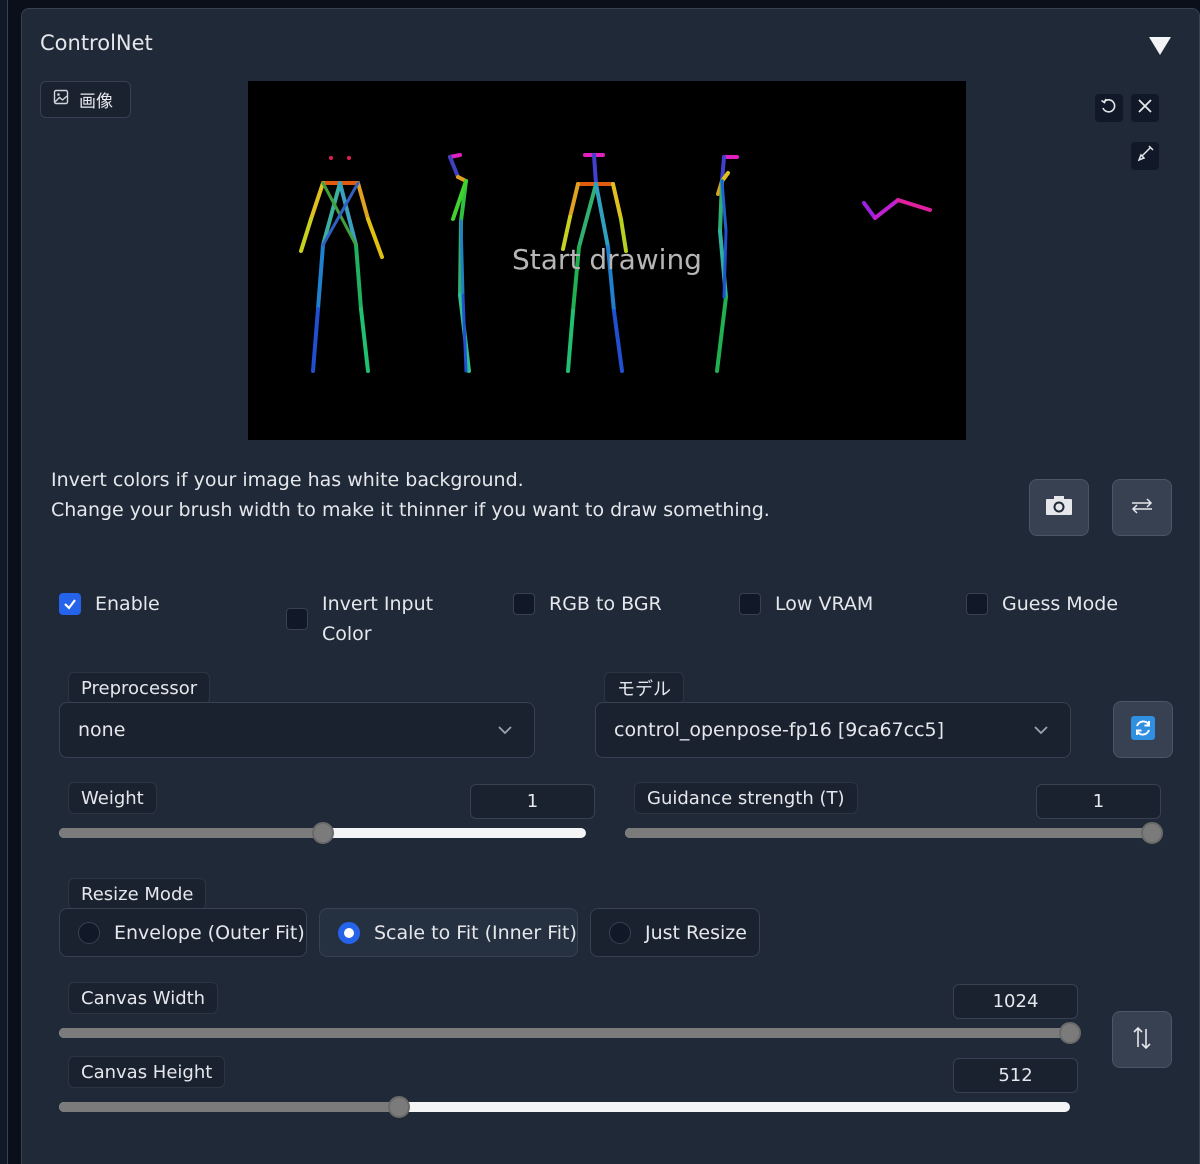  I want to click on canvas-width-input: 1024, so click(1015, 1001).